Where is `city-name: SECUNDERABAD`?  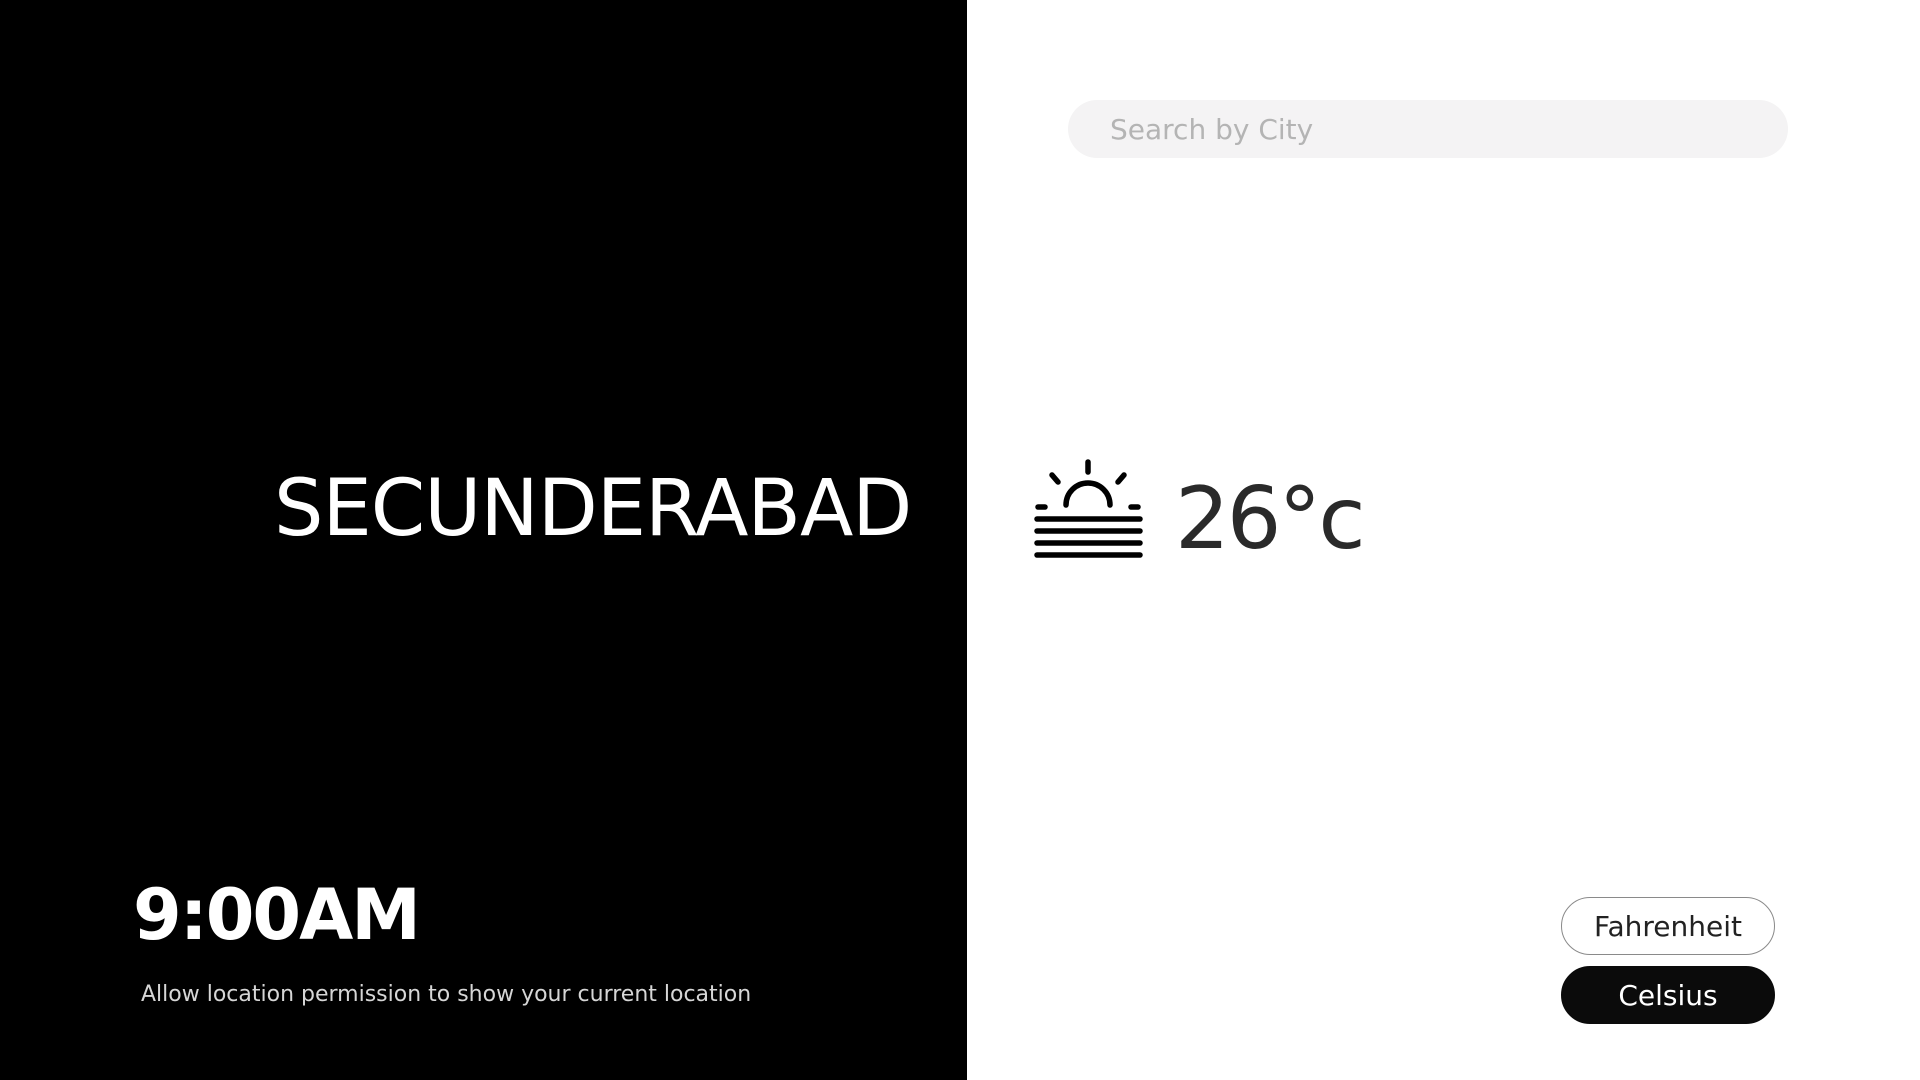 city-name: SECUNDERABAD is located at coordinates (593, 509).